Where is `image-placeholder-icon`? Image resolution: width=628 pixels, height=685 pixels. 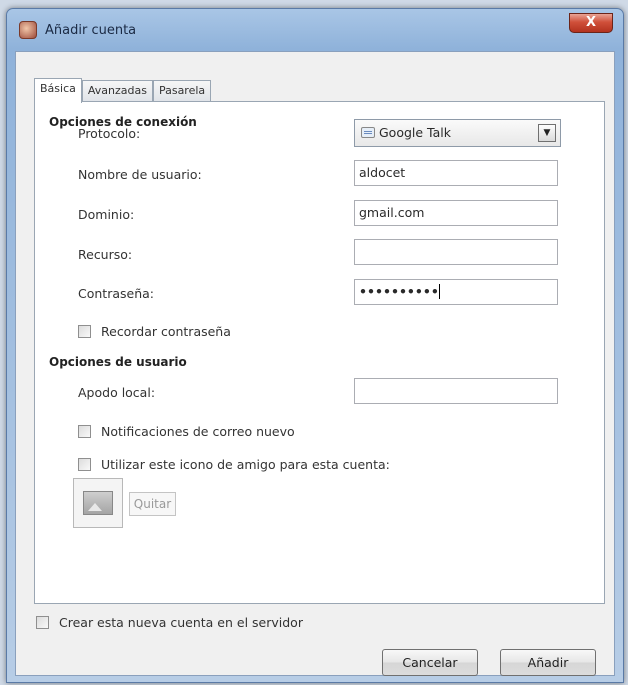 image-placeholder-icon is located at coordinates (98, 503).